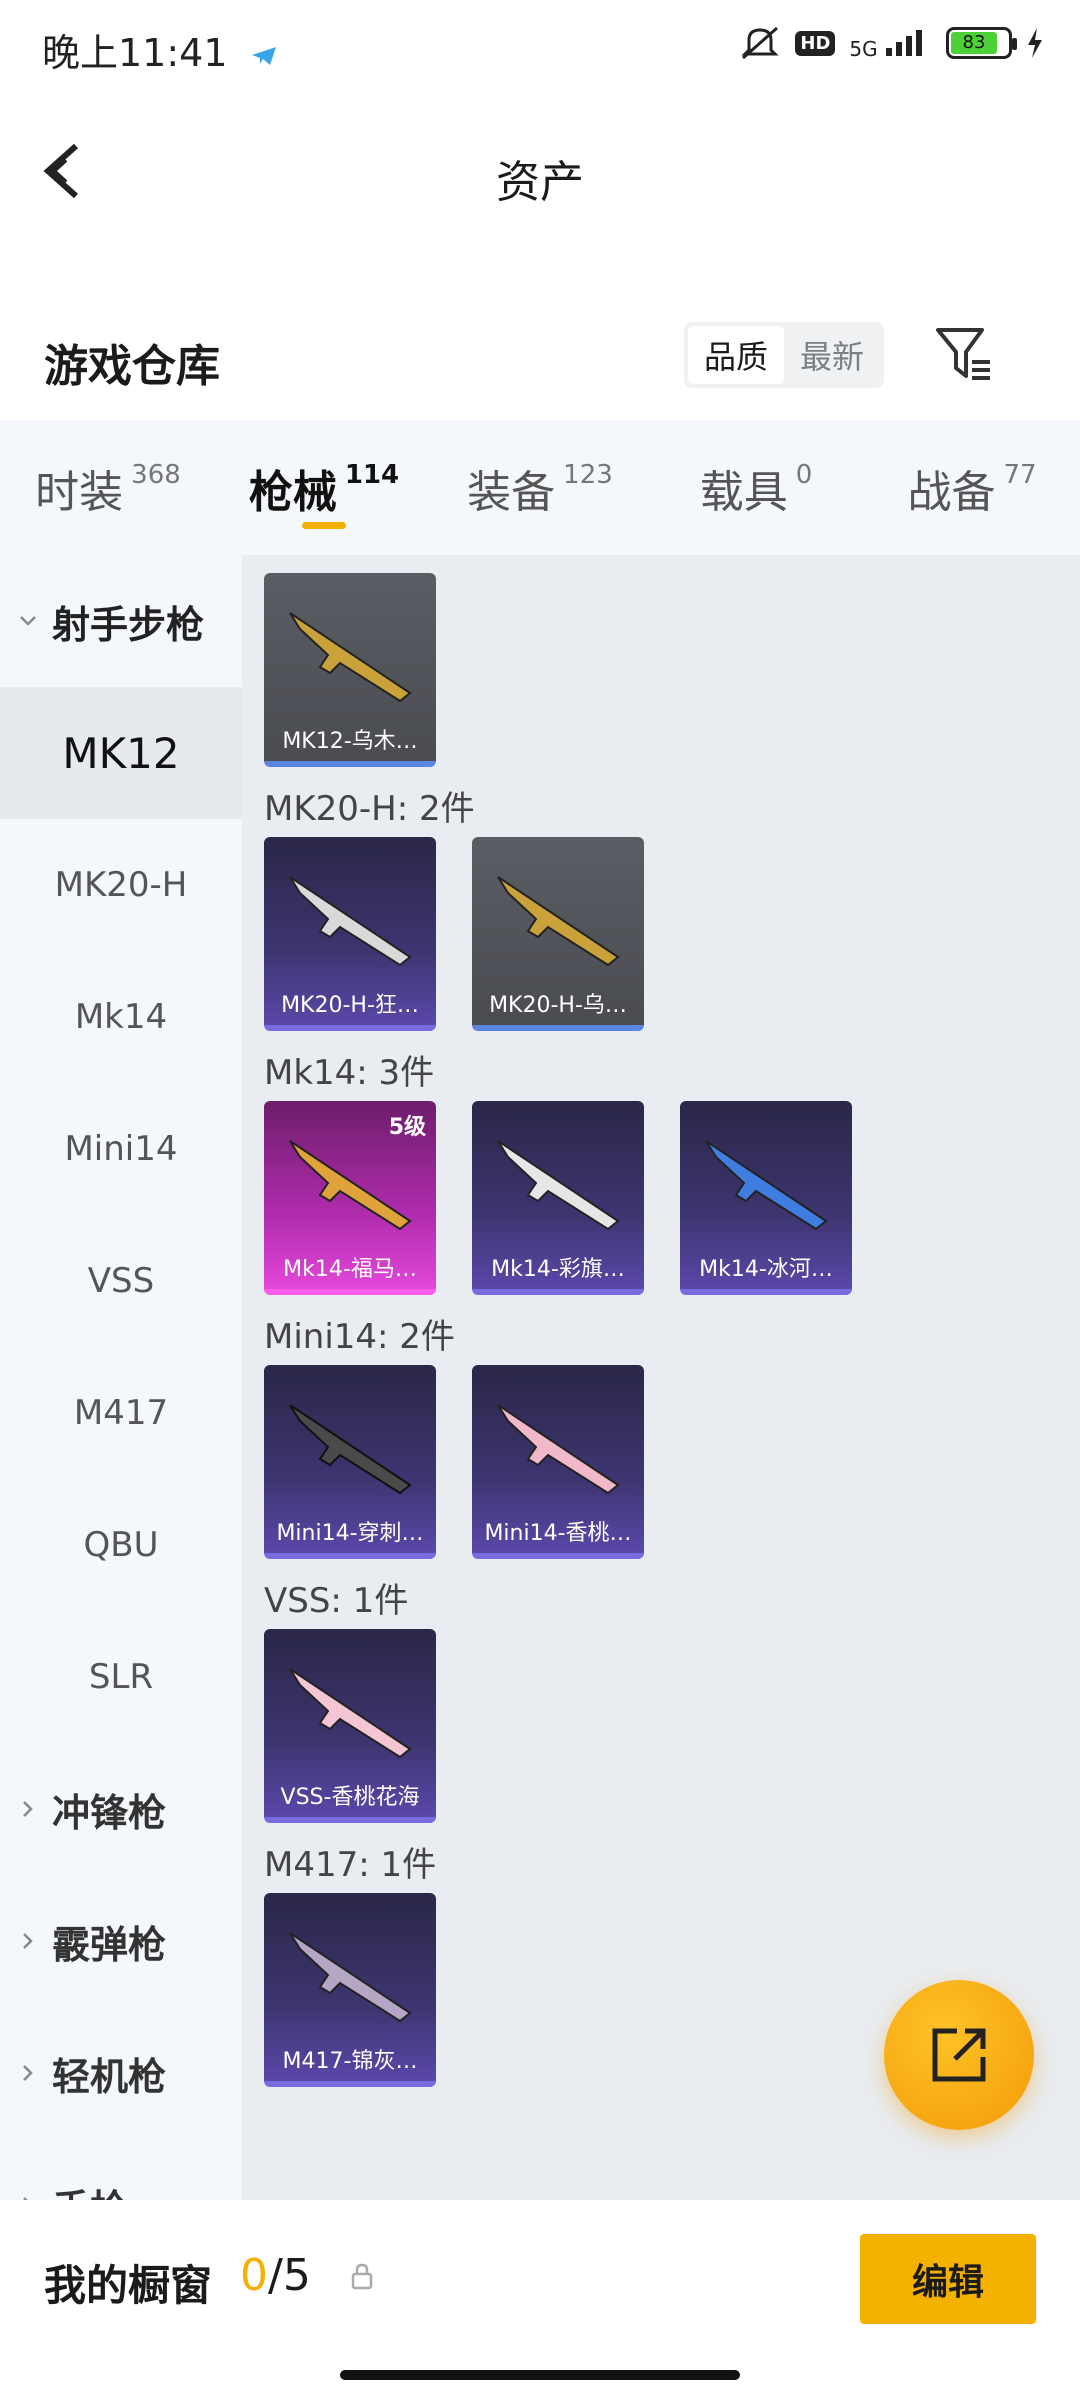 This screenshot has width=1080, height=2400. Describe the element at coordinates (359, 1336) in the screenshot. I see `section-label: Mini14: 2件` at that location.